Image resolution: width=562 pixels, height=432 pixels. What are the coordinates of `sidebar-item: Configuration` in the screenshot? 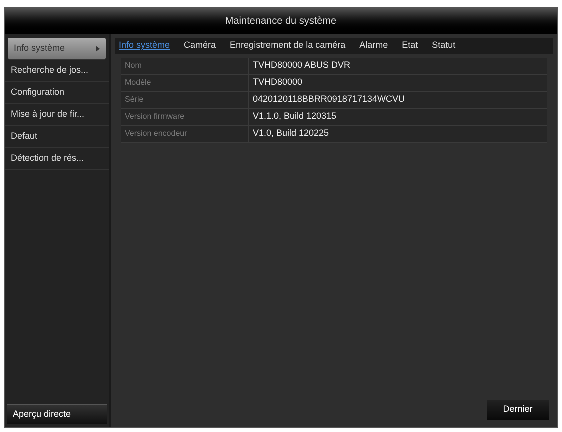 It's located at (57, 93).